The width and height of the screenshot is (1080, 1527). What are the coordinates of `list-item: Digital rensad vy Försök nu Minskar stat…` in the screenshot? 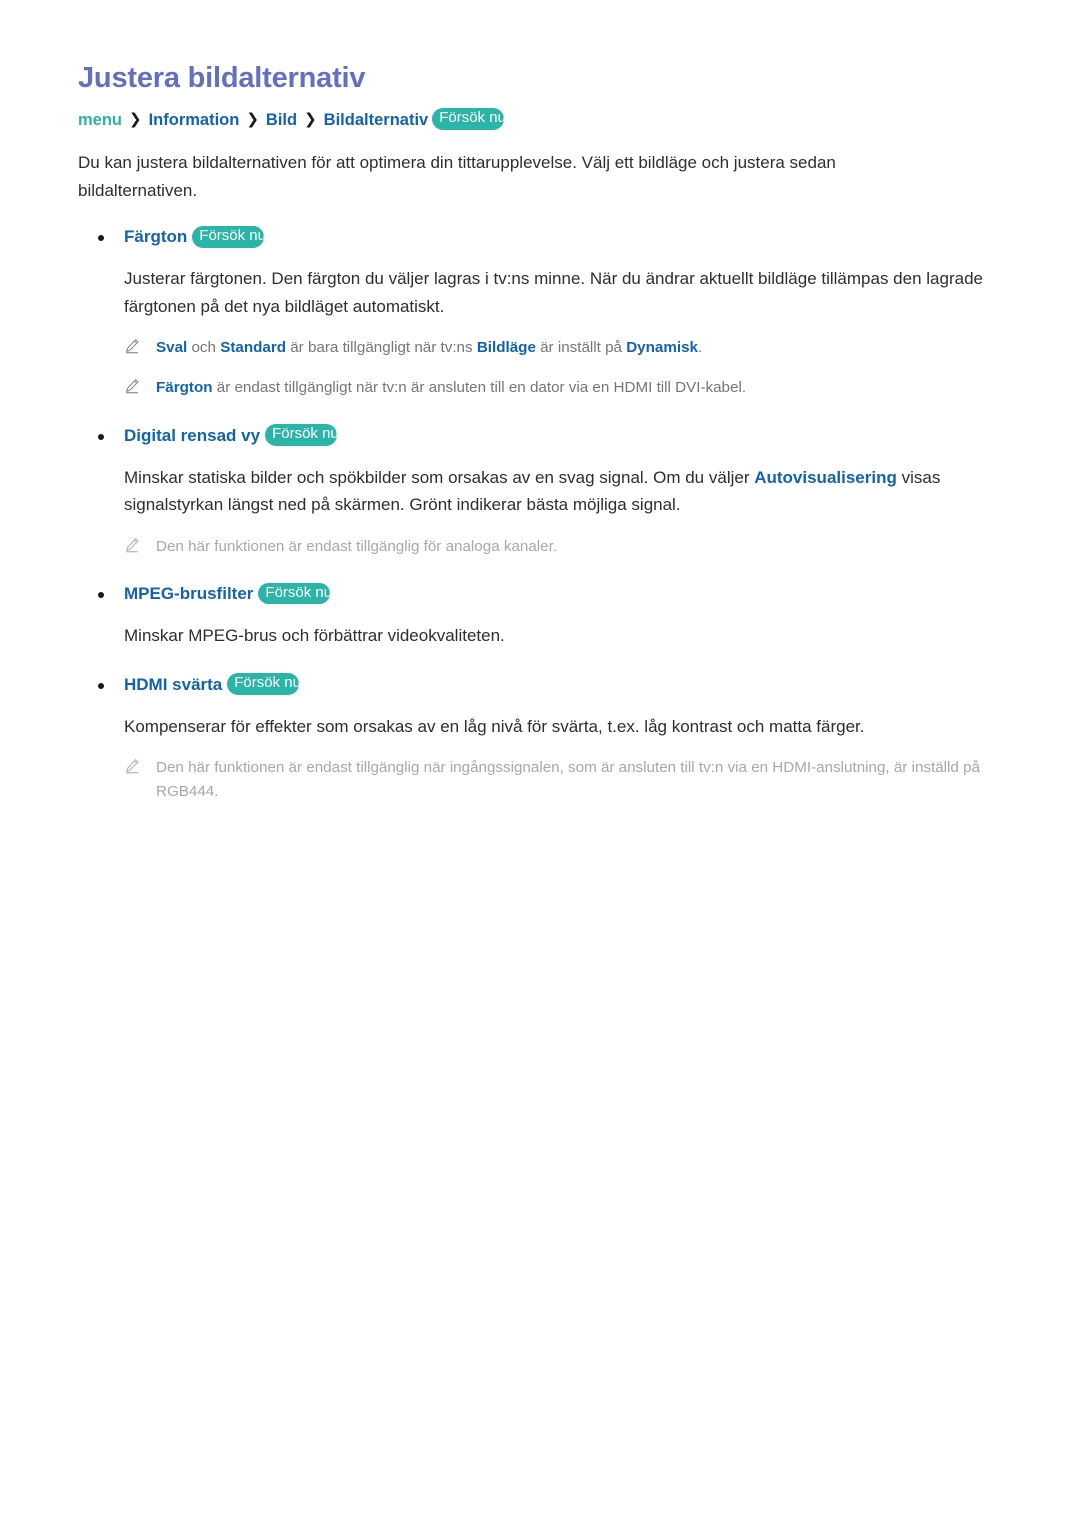 It's located at (540, 491).